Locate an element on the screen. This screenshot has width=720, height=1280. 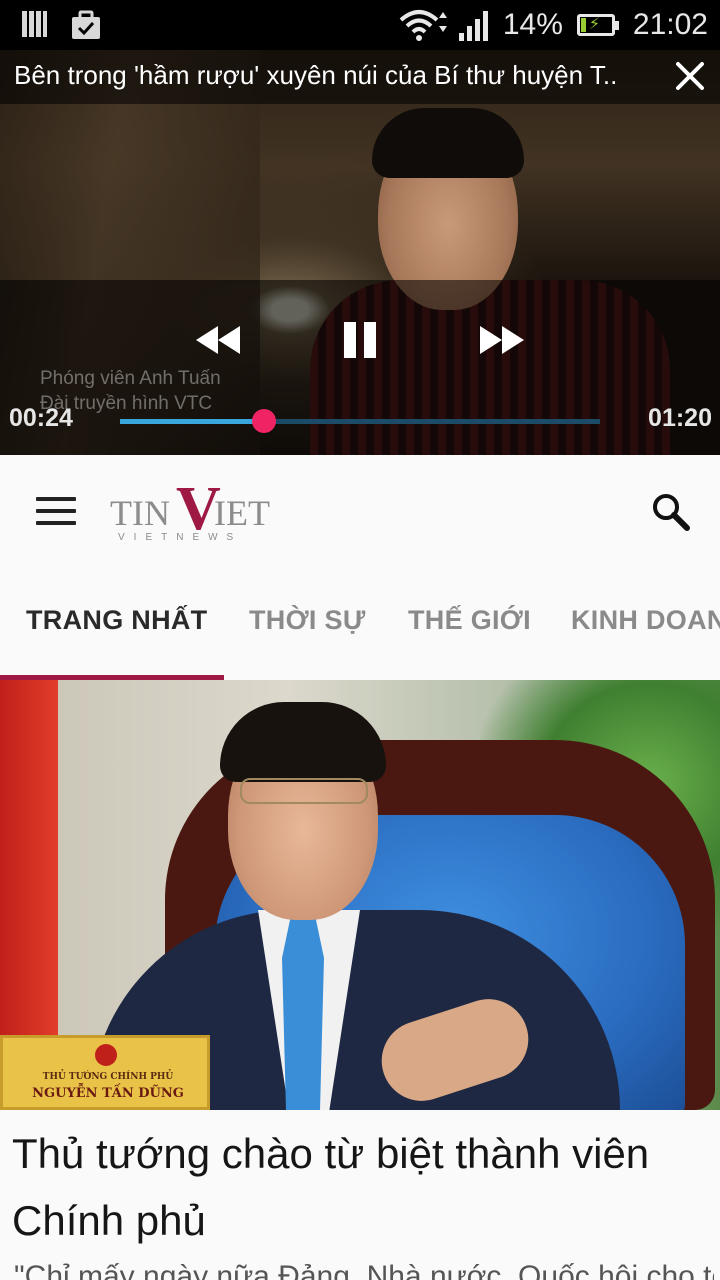
fast-forward-button is located at coordinates (502, 340).